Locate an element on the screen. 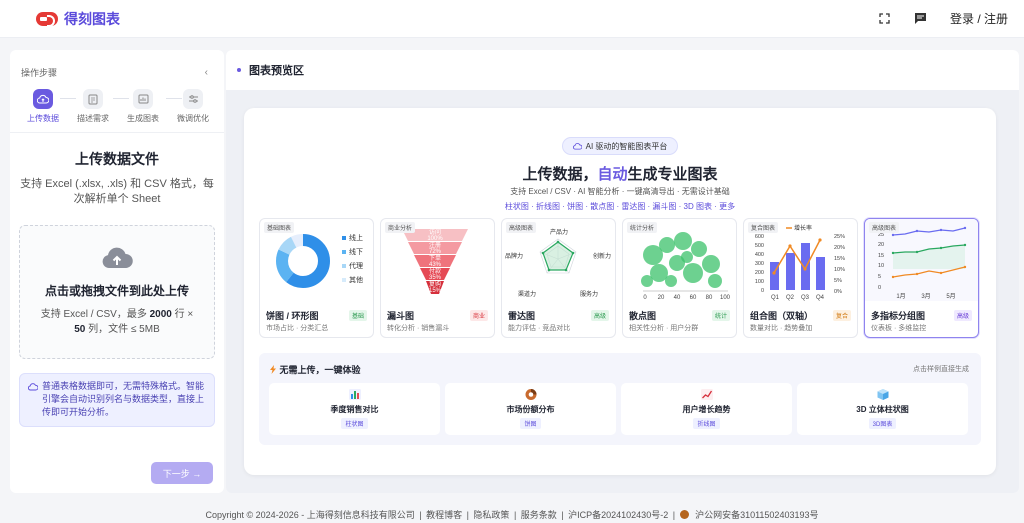 The width and height of the screenshot is (1024, 523). card-tag: 统计分析 is located at coordinates (642, 227).